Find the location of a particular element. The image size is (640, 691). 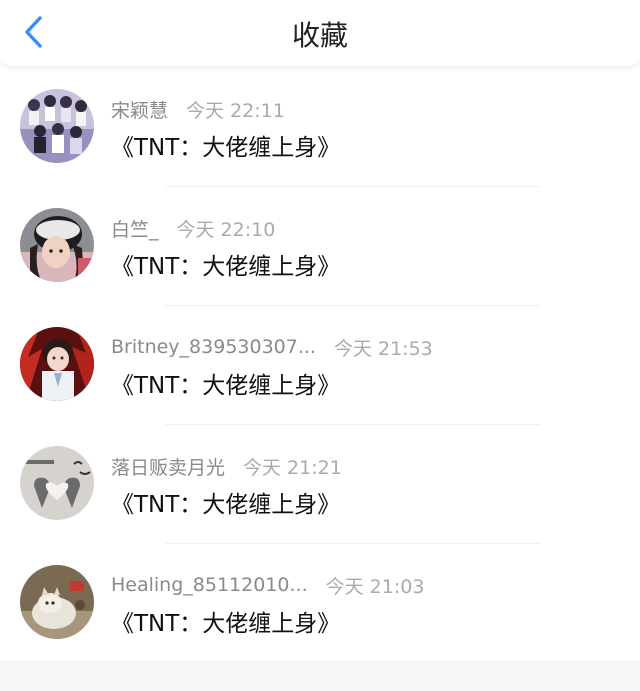

item-meta: Britney_839530307... 今天 21:53 is located at coordinates (272, 347).